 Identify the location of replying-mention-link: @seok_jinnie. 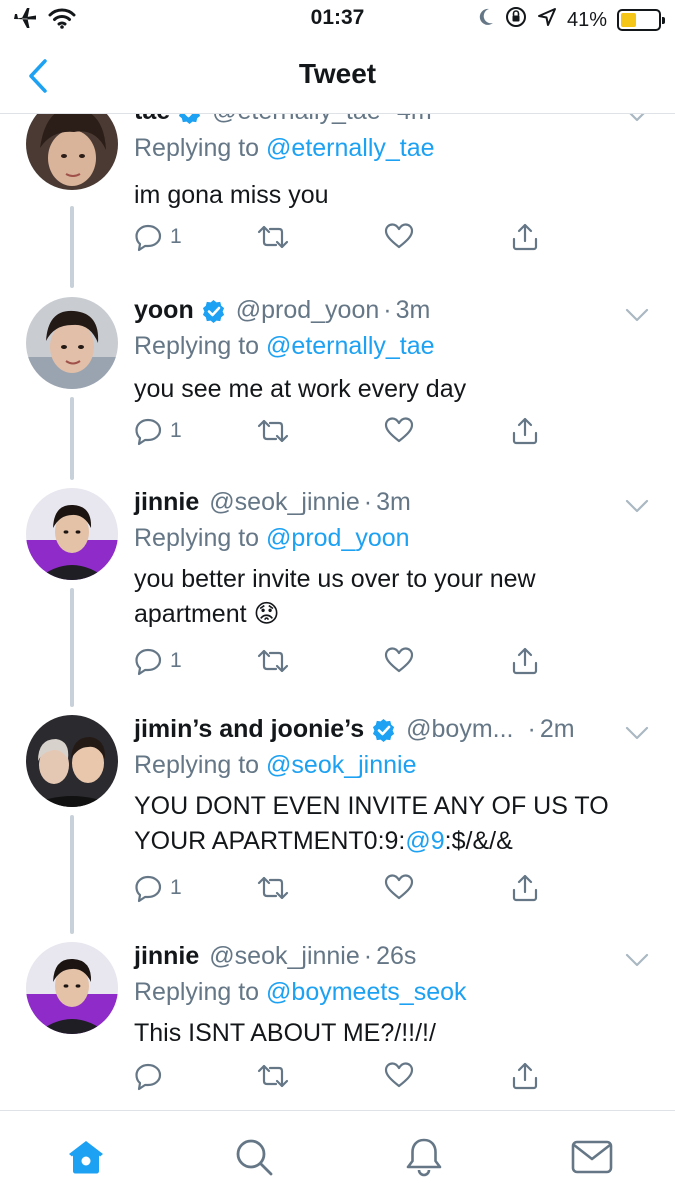
(341, 765).